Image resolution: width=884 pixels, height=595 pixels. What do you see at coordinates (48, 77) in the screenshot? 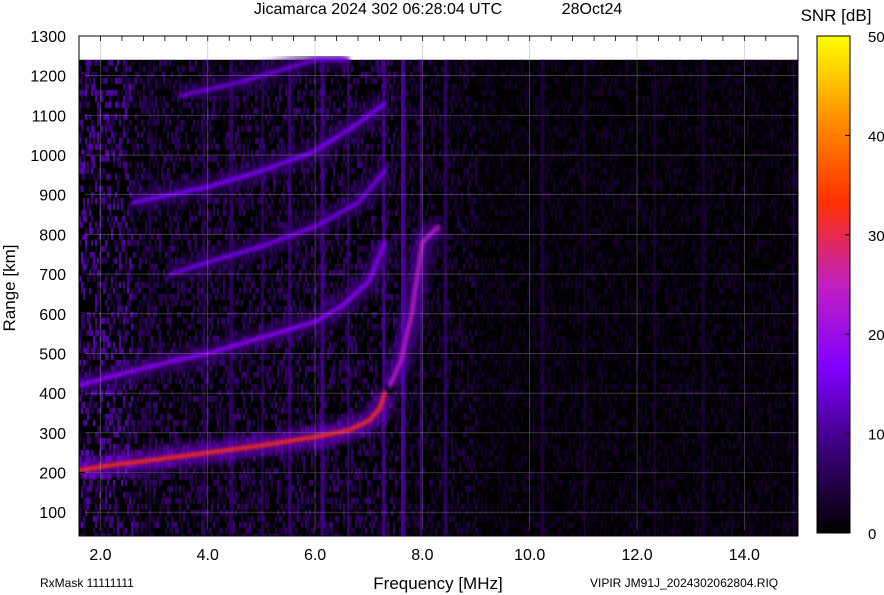
I see `y-tick-label: 1200` at bounding box center [48, 77].